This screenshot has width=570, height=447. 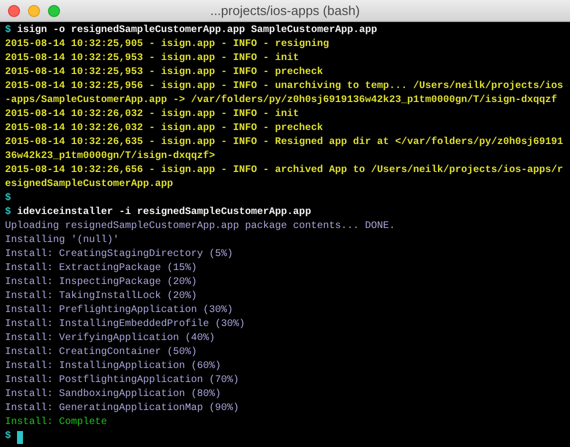 I want to click on output-line: Install: ExtractingPackage (15%), so click(x=101, y=269).